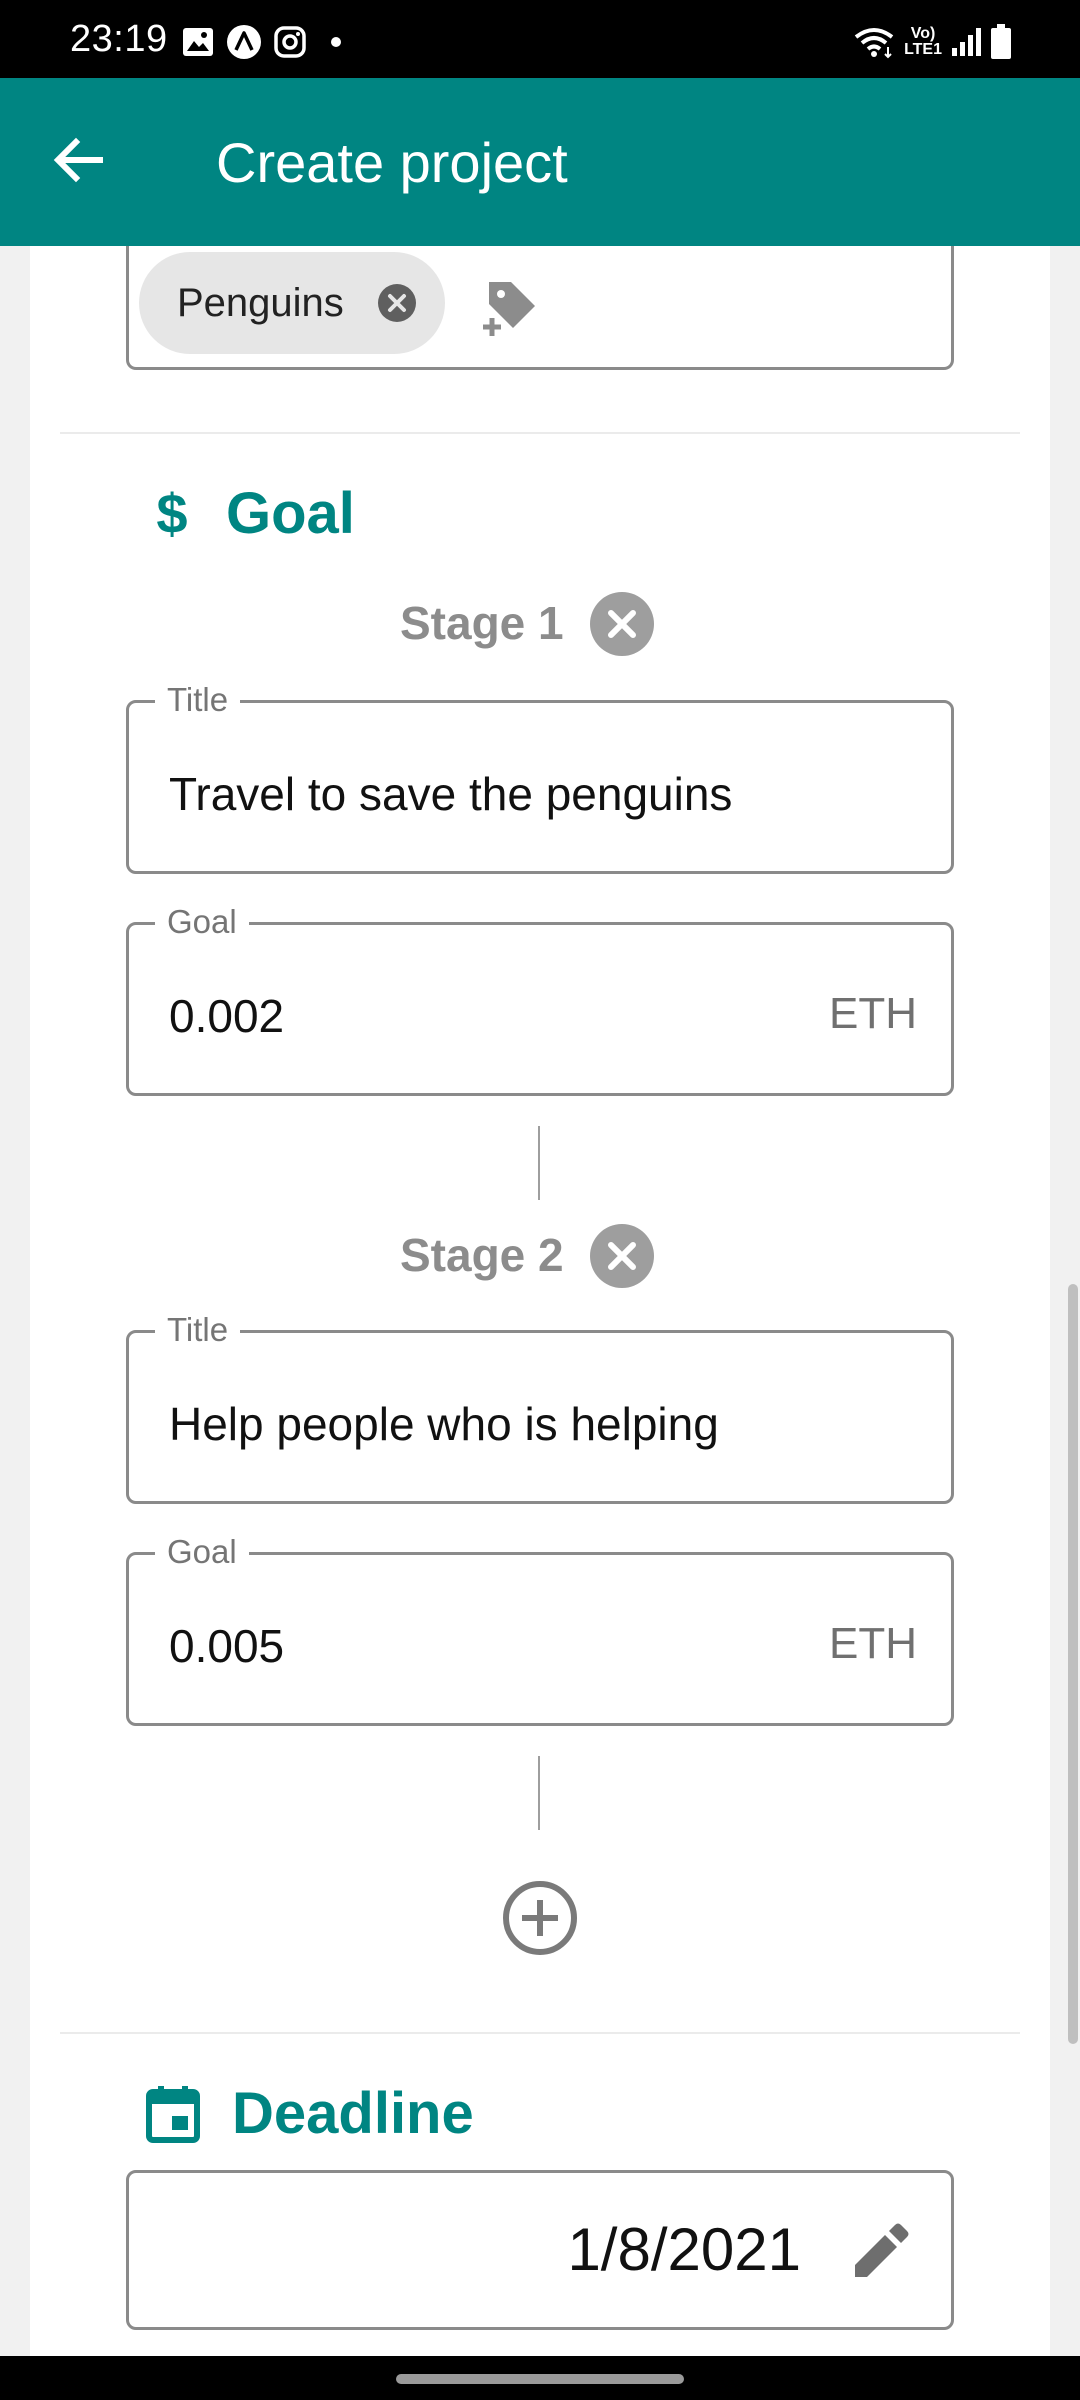  I want to click on stage-title: Stage 2, so click(482, 1255).